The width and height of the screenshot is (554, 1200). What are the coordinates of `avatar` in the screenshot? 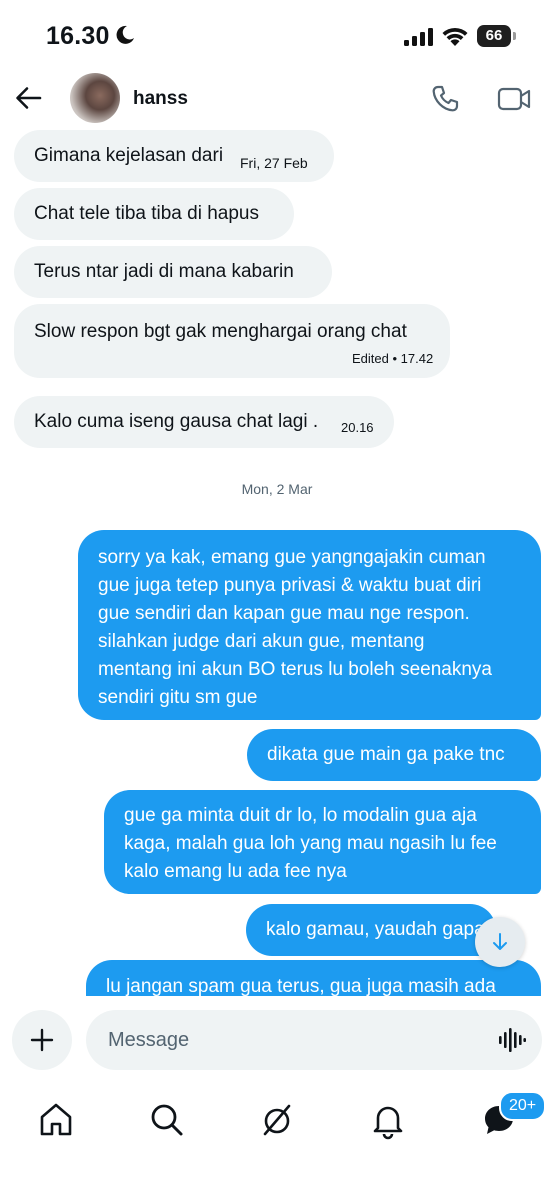 It's located at (95, 98).